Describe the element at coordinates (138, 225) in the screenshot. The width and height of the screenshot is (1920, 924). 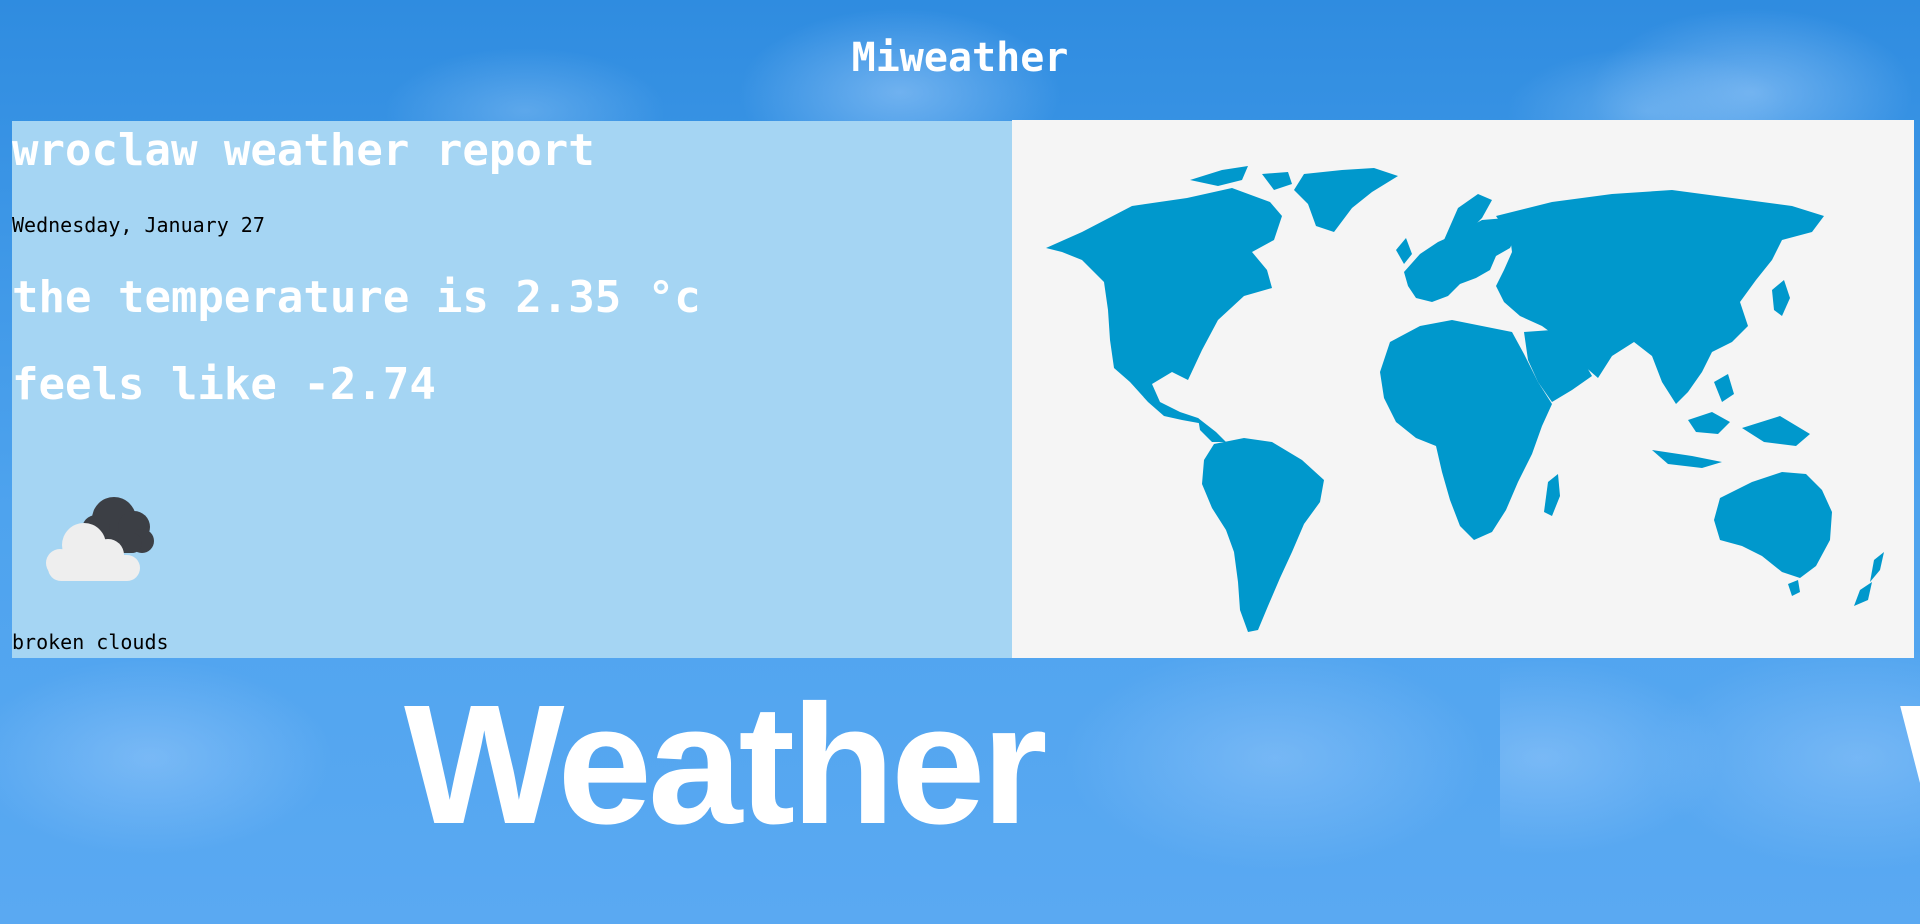
I see `report-date: Wednesday, January 27` at that location.